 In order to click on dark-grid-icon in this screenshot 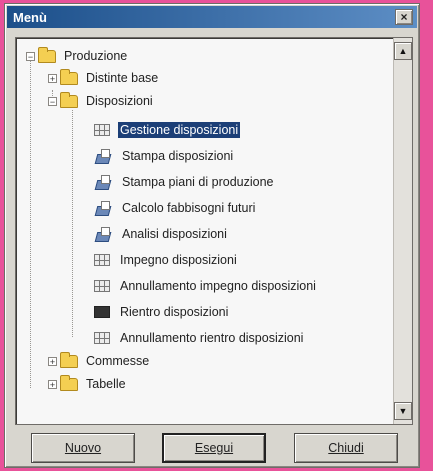, I will do `click(102, 312)`.